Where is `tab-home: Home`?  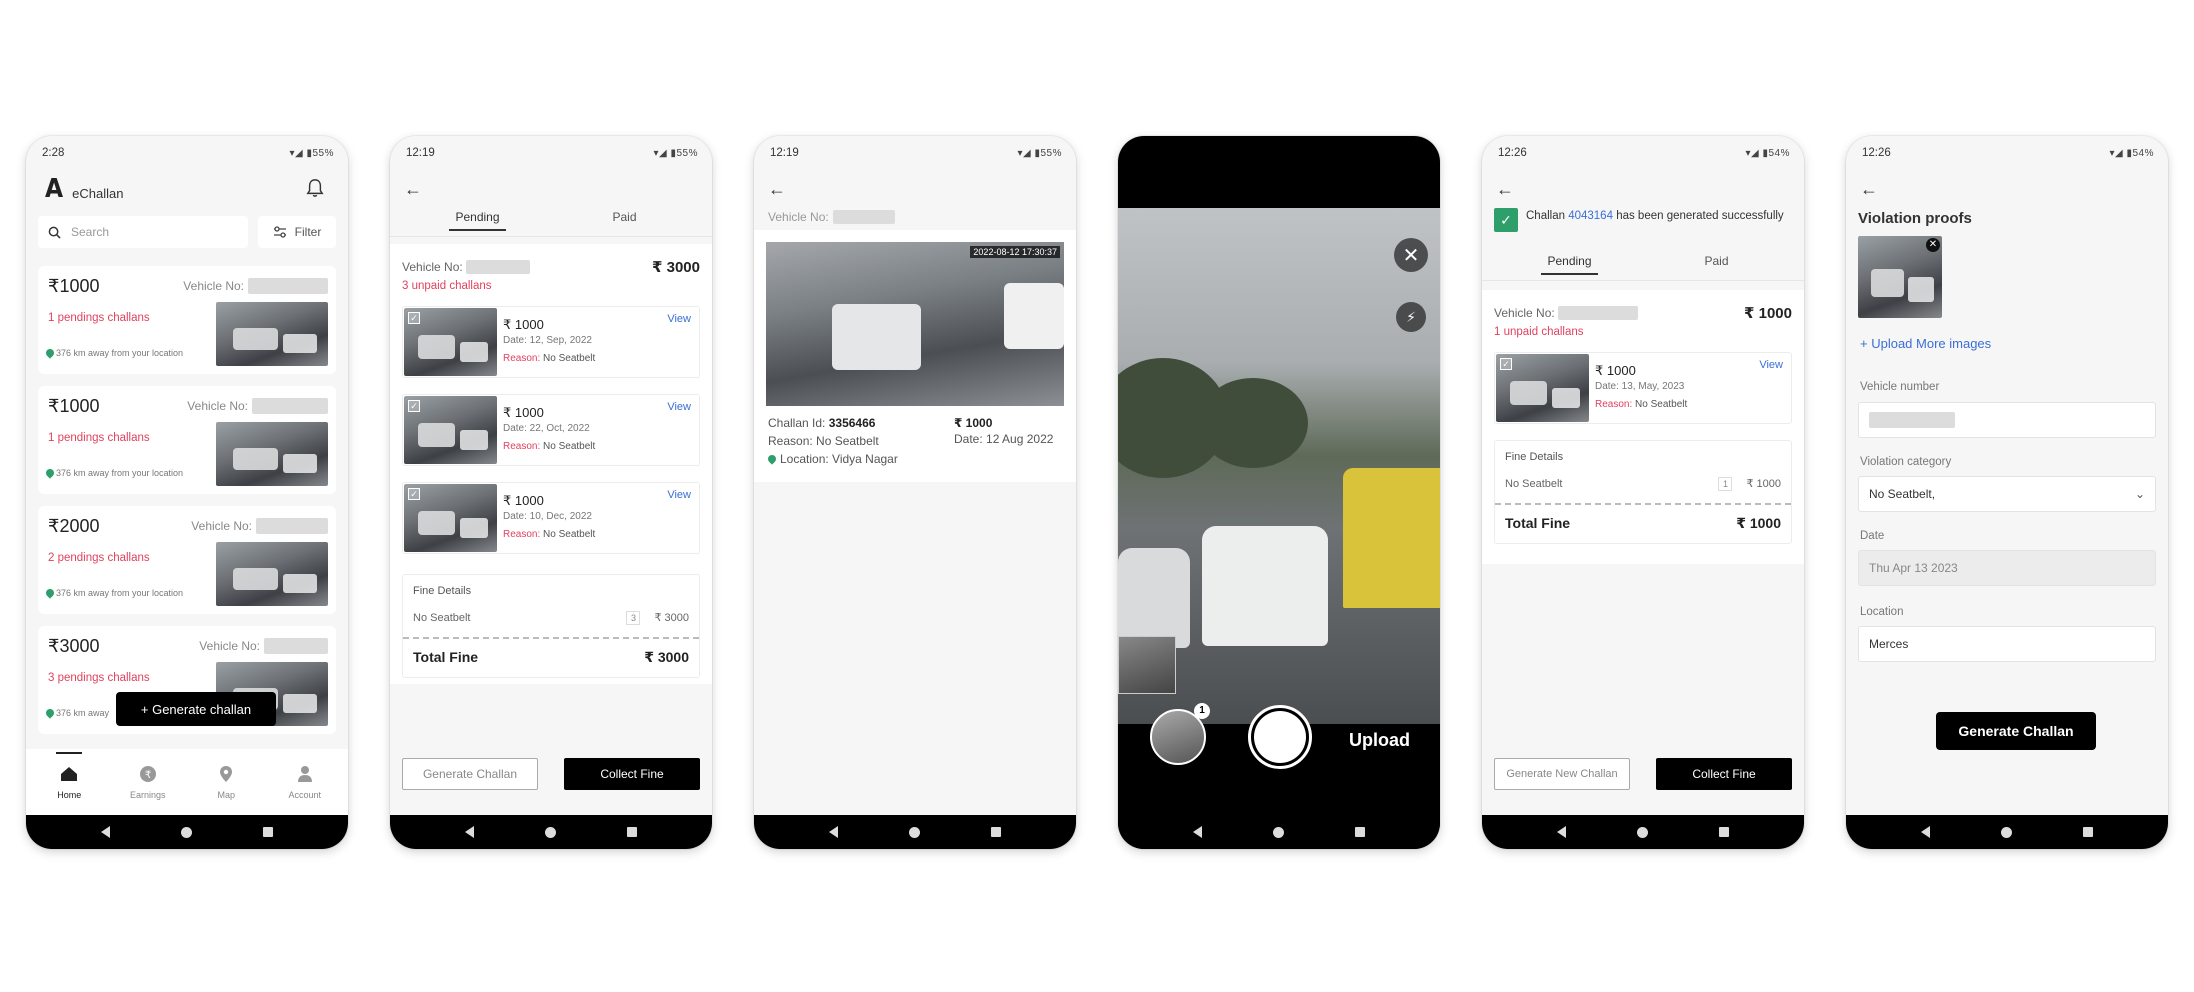
tab-home: Home is located at coordinates (69, 776).